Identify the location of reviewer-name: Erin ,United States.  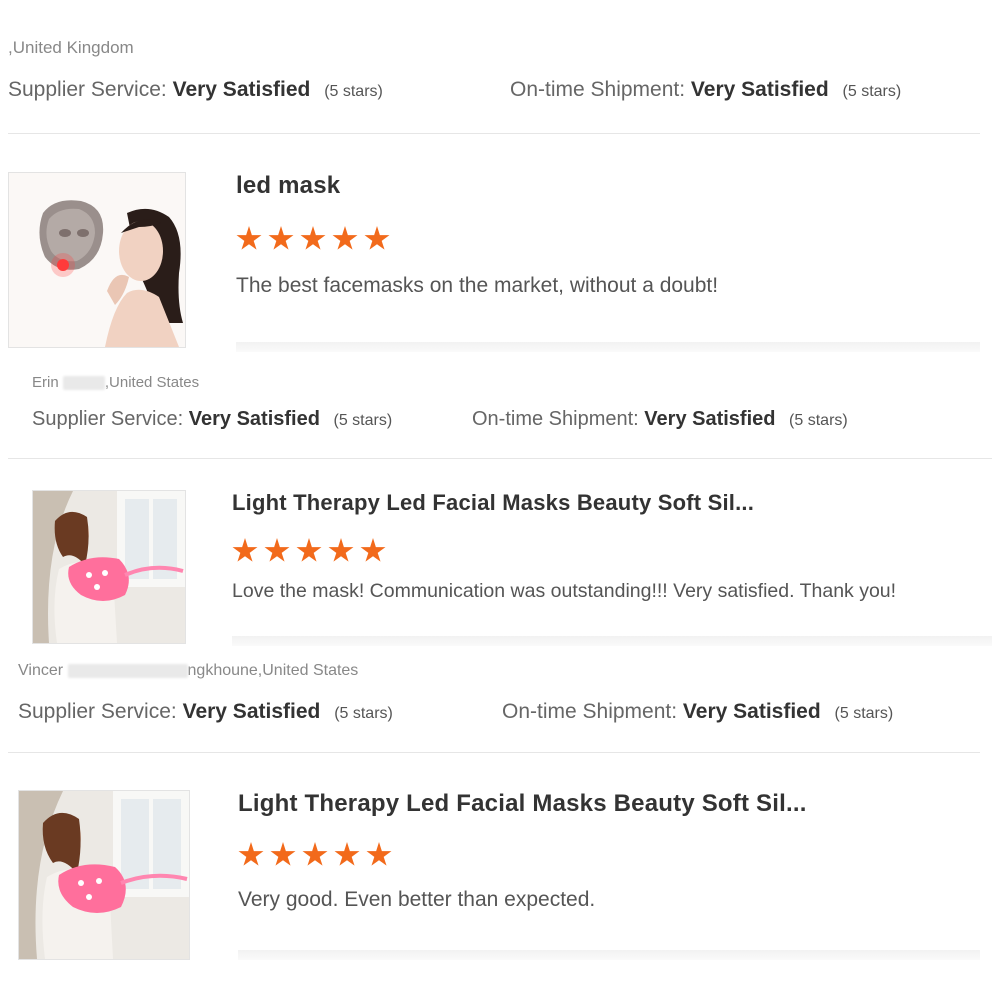
(116, 382).